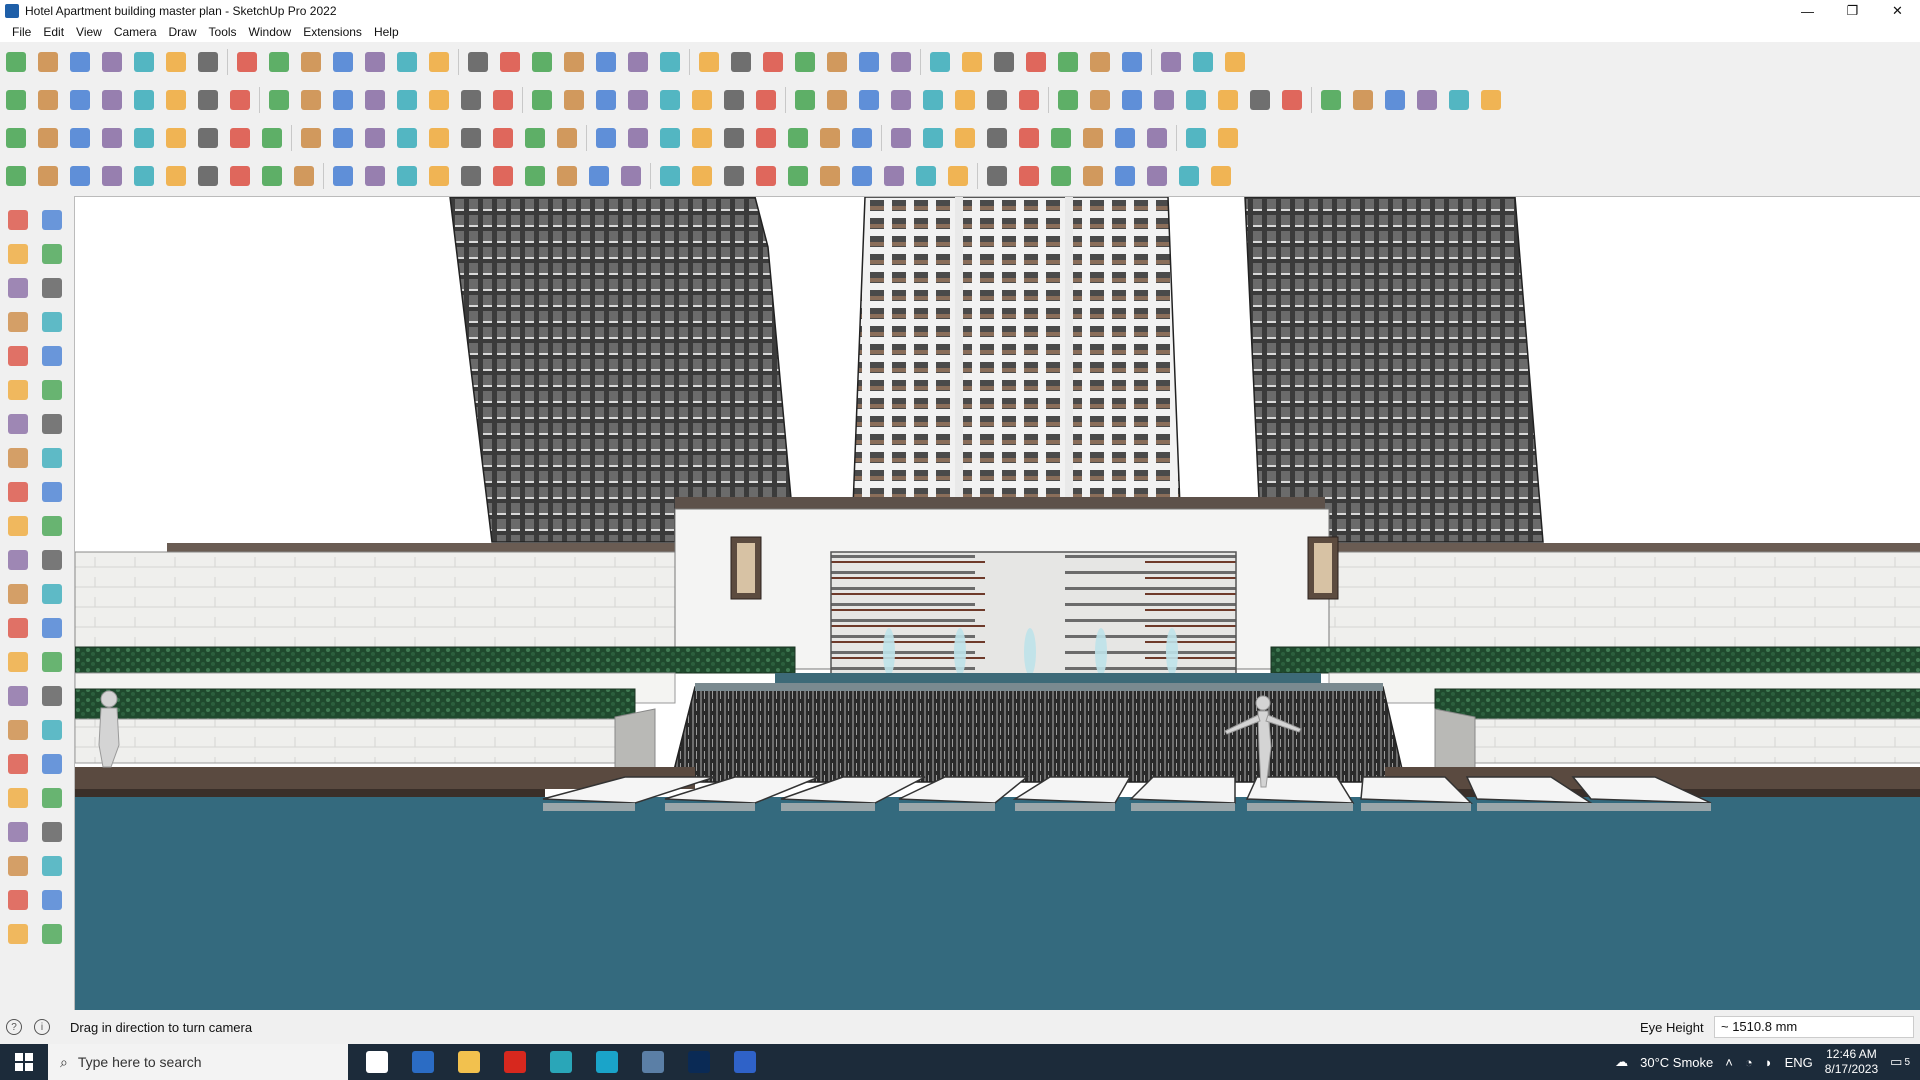 The width and height of the screenshot is (1920, 1080). Describe the element at coordinates (89, 32) in the screenshot. I see `menu-view: View` at that location.